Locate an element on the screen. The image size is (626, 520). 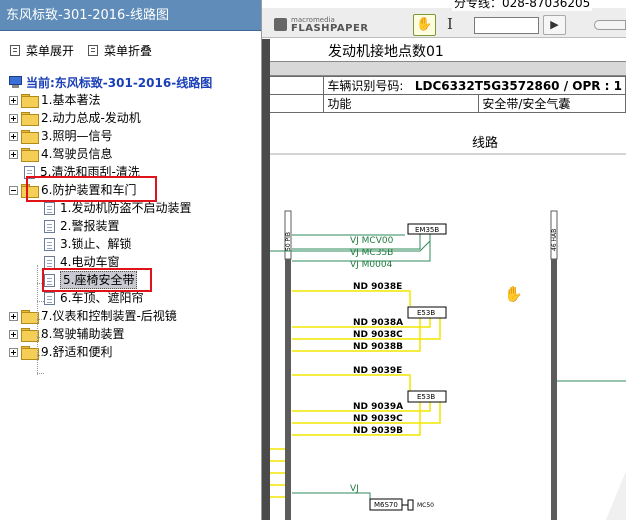
tree-item-9: 9.舒适和便利 is located at coordinates (130, 352).